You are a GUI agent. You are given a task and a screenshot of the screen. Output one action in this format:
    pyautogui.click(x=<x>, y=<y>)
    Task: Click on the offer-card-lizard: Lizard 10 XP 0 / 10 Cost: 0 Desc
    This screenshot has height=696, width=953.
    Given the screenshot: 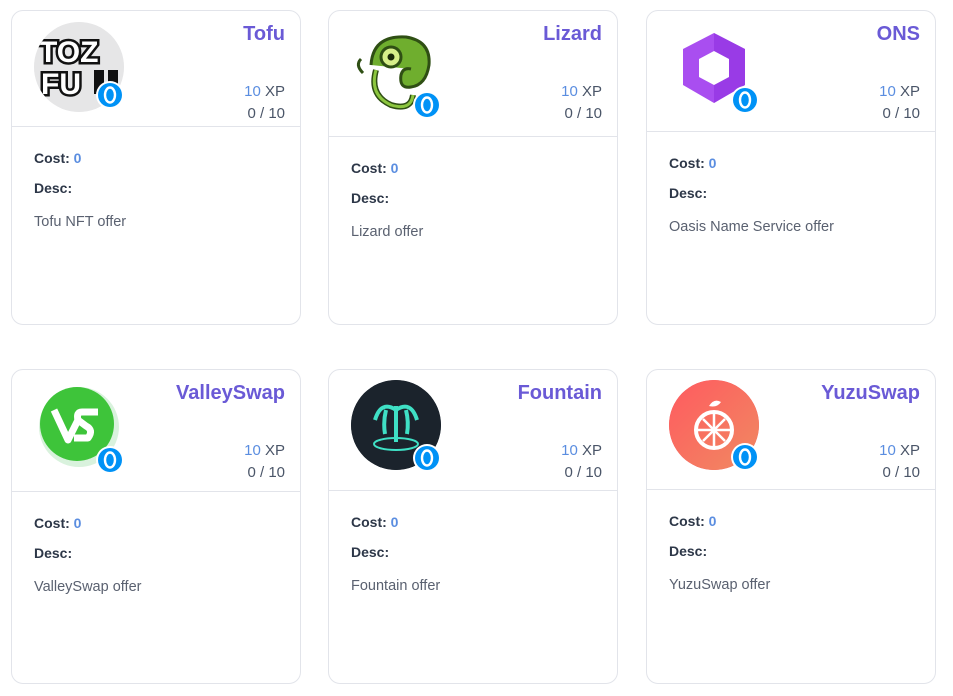 What is the action you would take?
    pyautogui.click(x=473, y=167)
    